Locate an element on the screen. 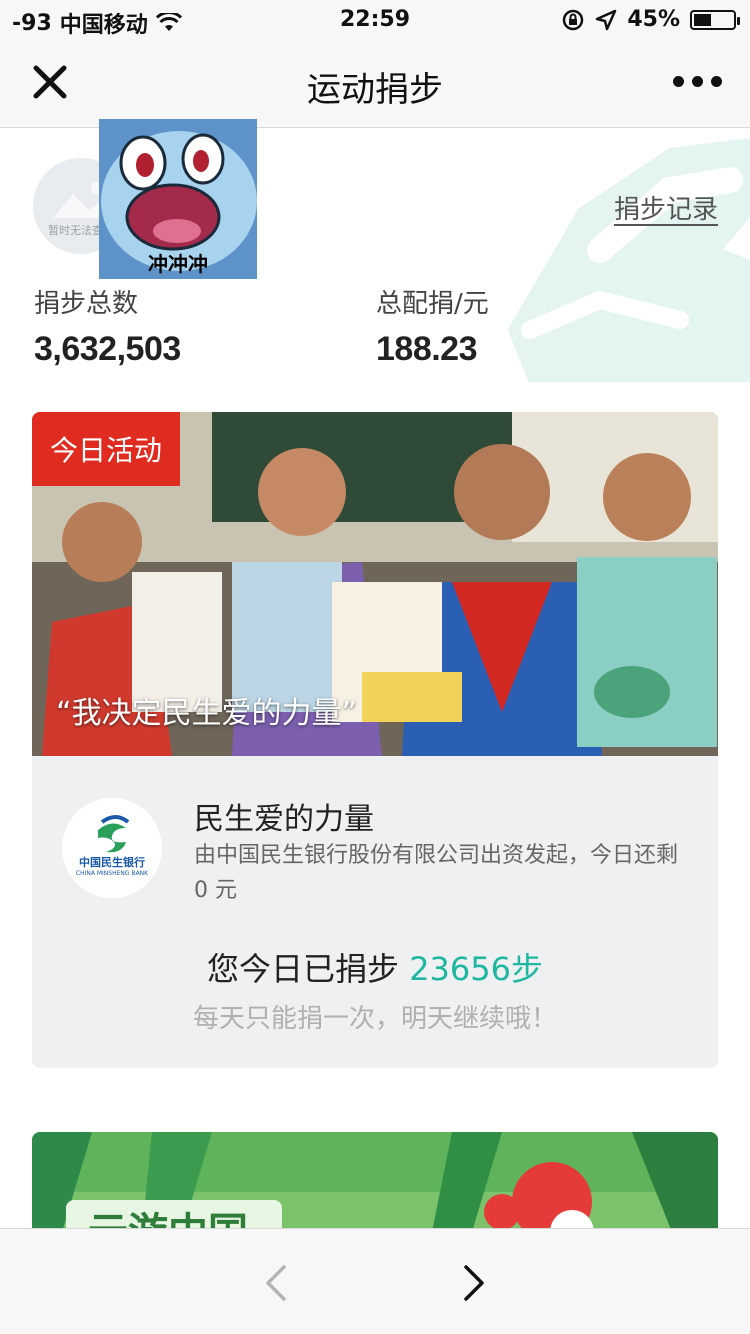 The height and width of the screenshot is (1334, 750). shoe-watermark-icon is located at coordinates (628, 259).